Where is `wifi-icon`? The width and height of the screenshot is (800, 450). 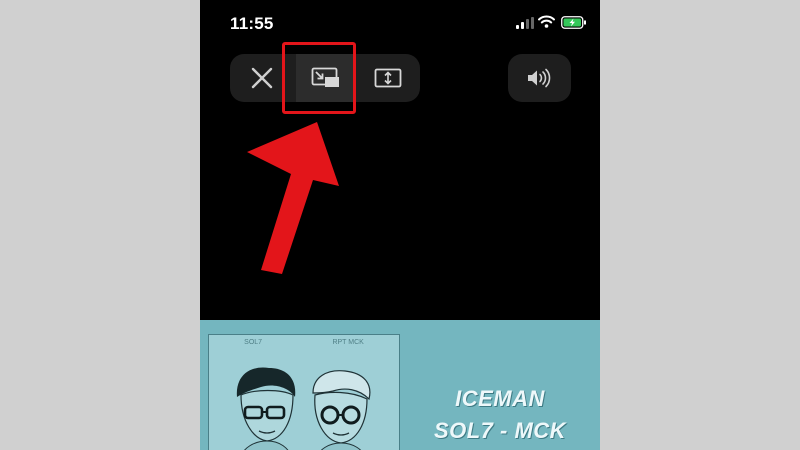 wifi-icon is located at coordinates (546, 21).